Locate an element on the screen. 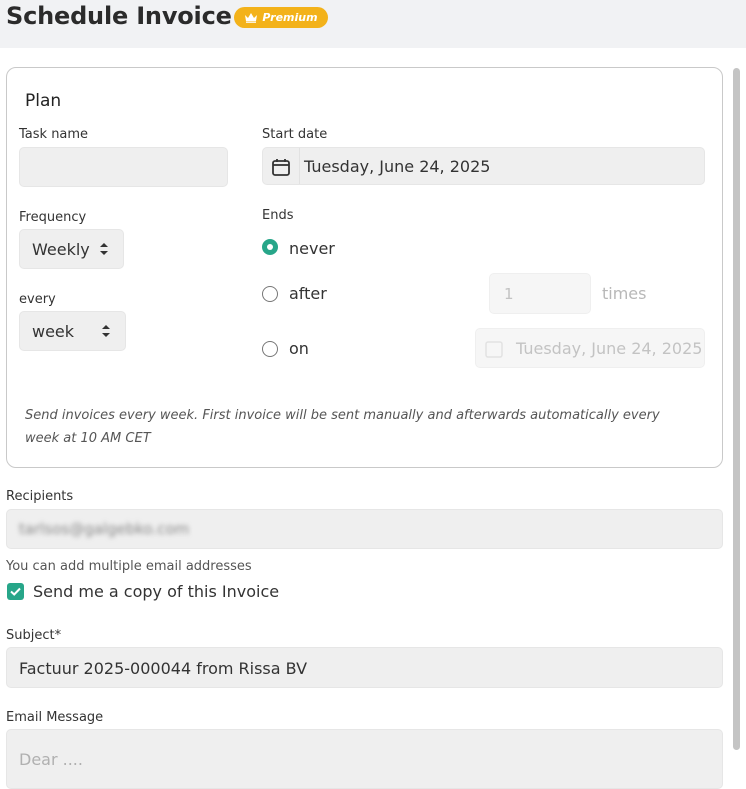 This screenshot has height=789, width=746. frequency-value: Weekly is located at coordinates (61, 249).